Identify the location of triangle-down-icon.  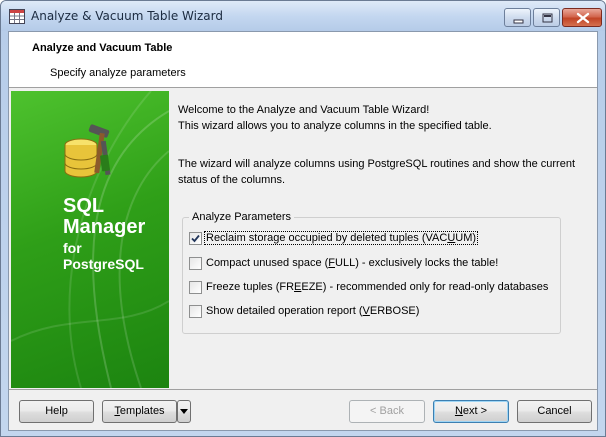
(184, 411).